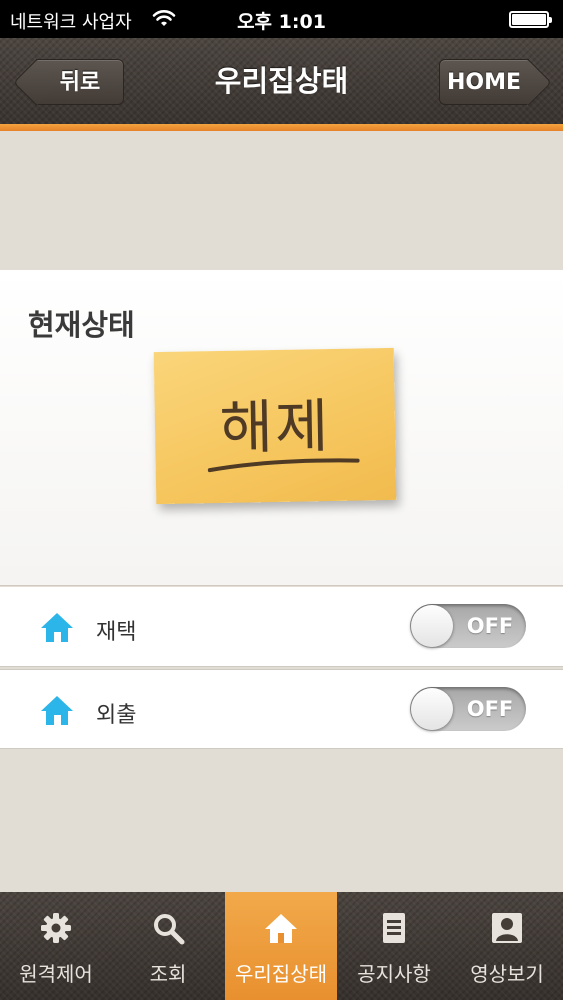 Image resolution: width=563 pixels, height=1000 pixels. I want to click on stay-home-toggle: OFF, so click(468, 626).